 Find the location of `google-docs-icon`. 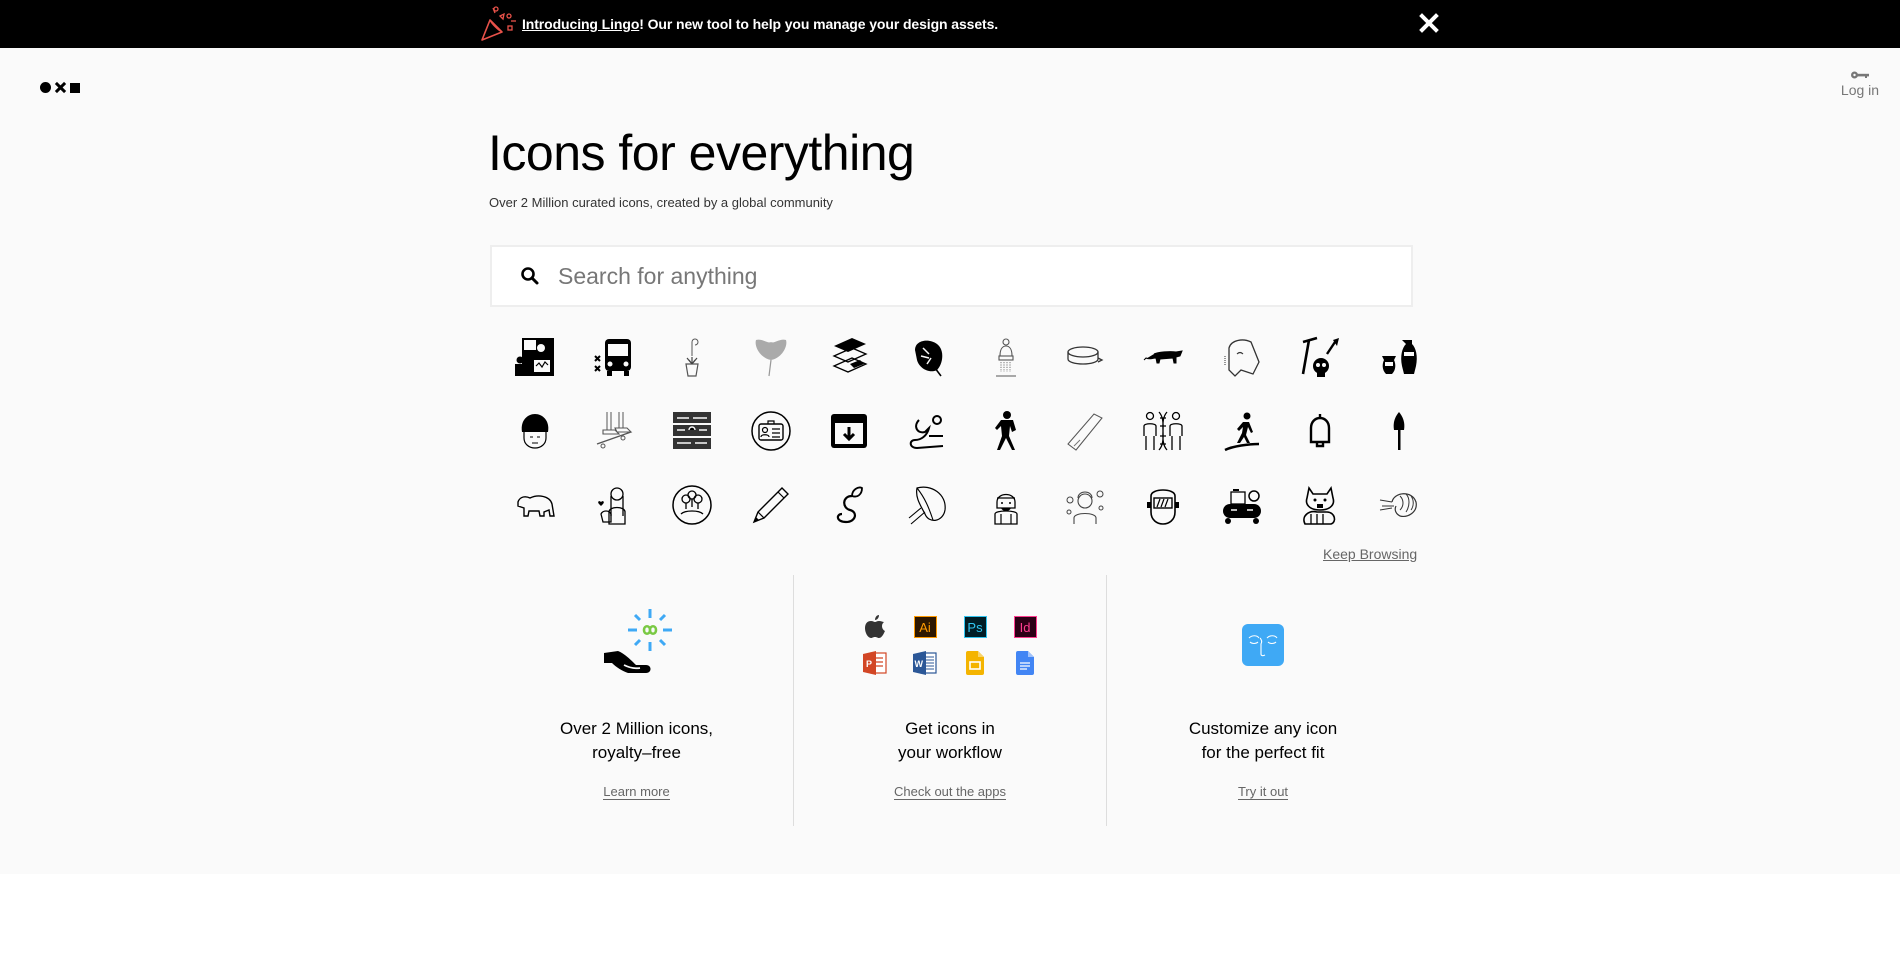

google-docs-icon is located at coordinates (1025, 663).